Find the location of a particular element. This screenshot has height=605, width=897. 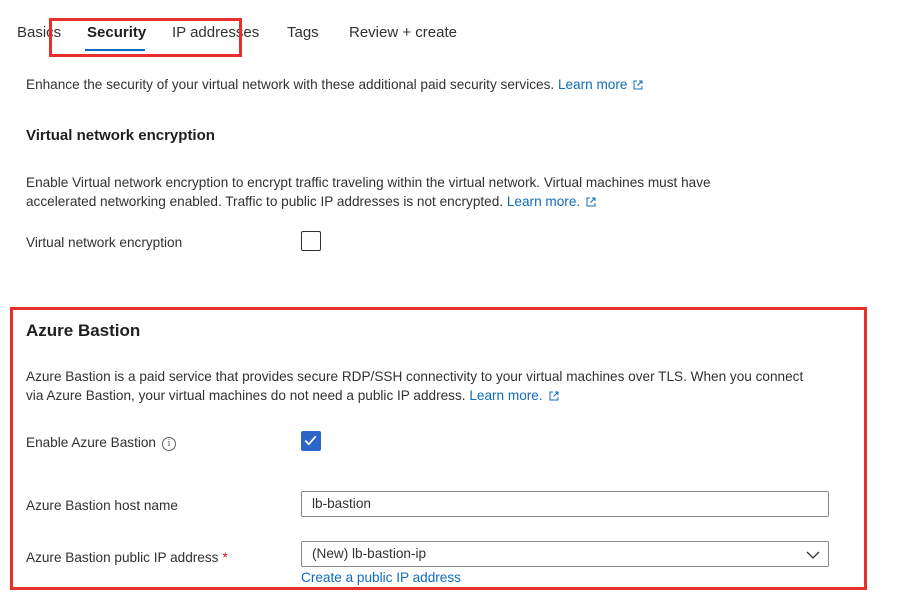

vnet-encryption-learn-more-link: Learn more. is located at coordinates (551, 201).